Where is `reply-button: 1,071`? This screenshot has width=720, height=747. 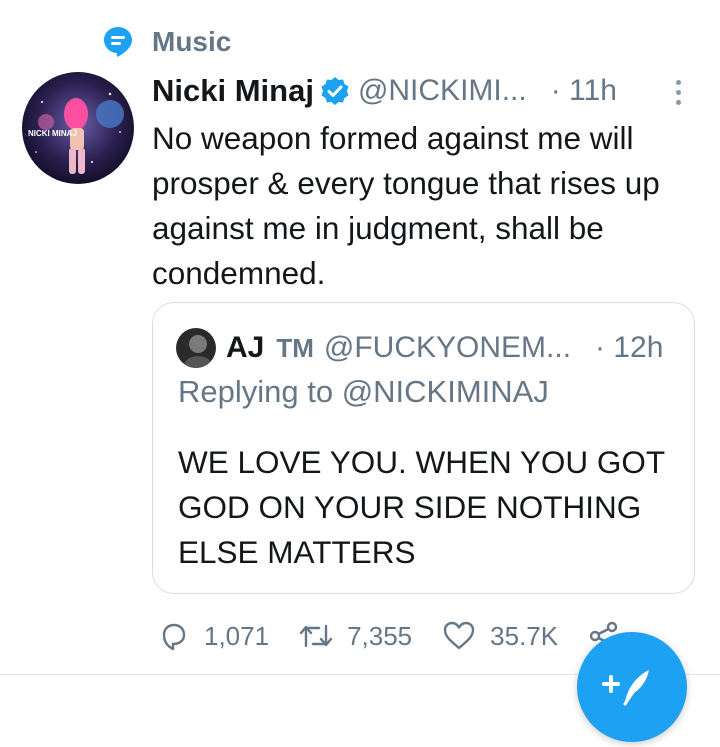 reply-button: 1,071 is located at coordinates (213, 636).